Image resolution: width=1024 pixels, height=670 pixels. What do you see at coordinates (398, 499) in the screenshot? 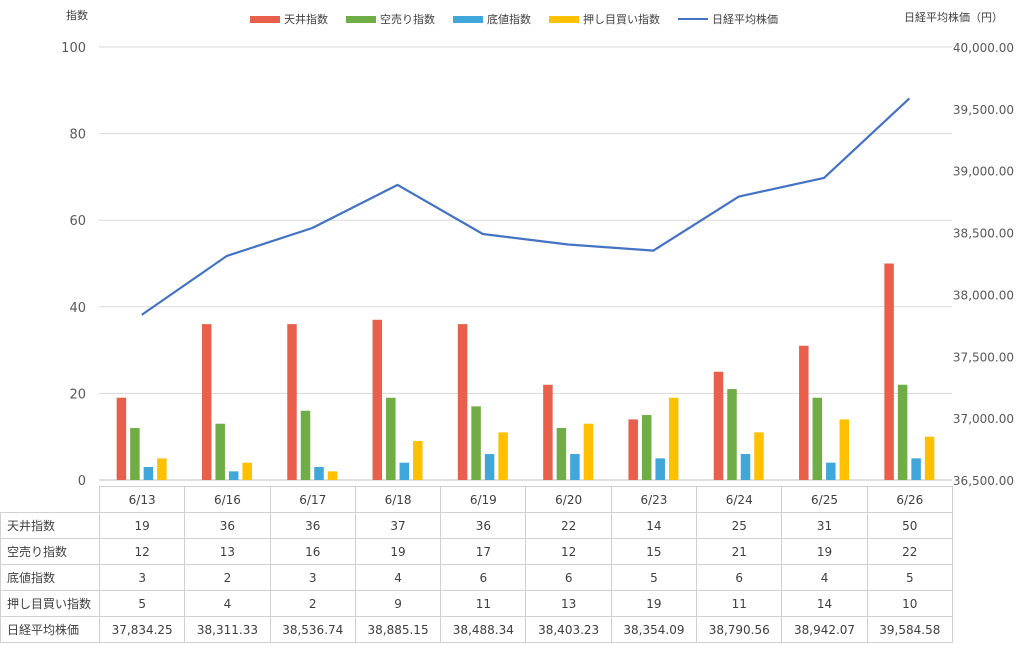
I see `x-tick-label: 6/18` at bounding box center [398, 499].